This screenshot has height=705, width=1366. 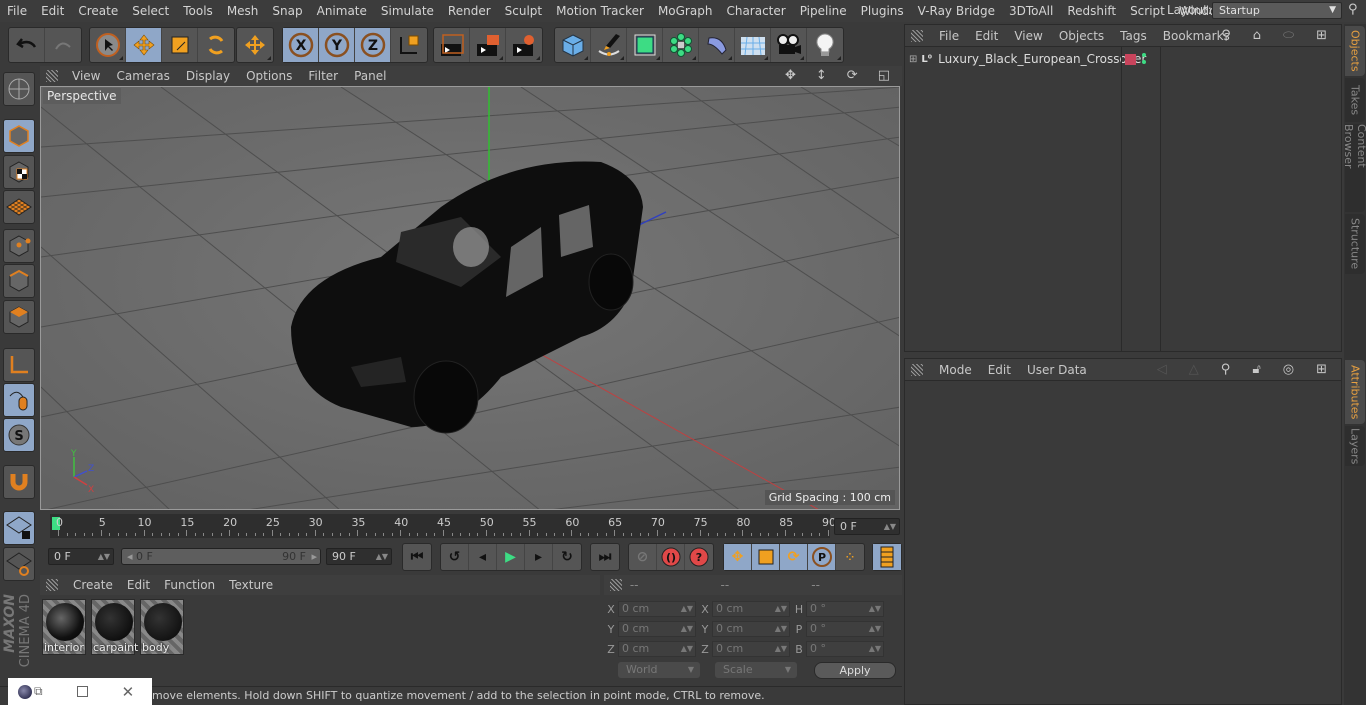 I want to click on back-icon: ◁, so click(x=1162, y=369).